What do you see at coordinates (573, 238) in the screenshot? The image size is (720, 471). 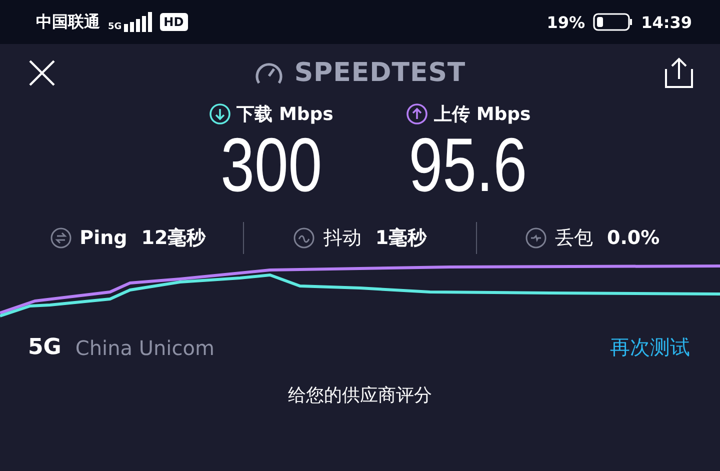 I see `stat-label: 丢包` at bounding box center [573, 238].